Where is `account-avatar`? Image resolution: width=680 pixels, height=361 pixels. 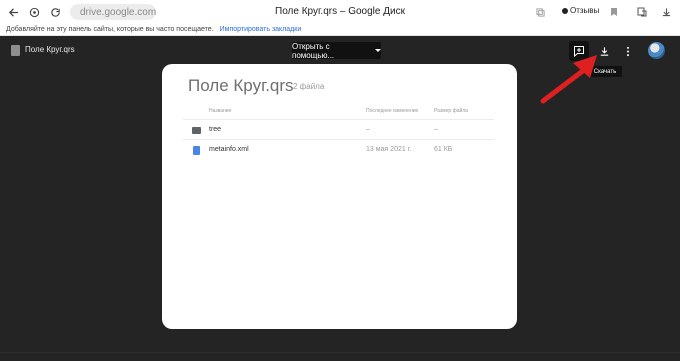 account-avatar is located at coordinates (656, 50).